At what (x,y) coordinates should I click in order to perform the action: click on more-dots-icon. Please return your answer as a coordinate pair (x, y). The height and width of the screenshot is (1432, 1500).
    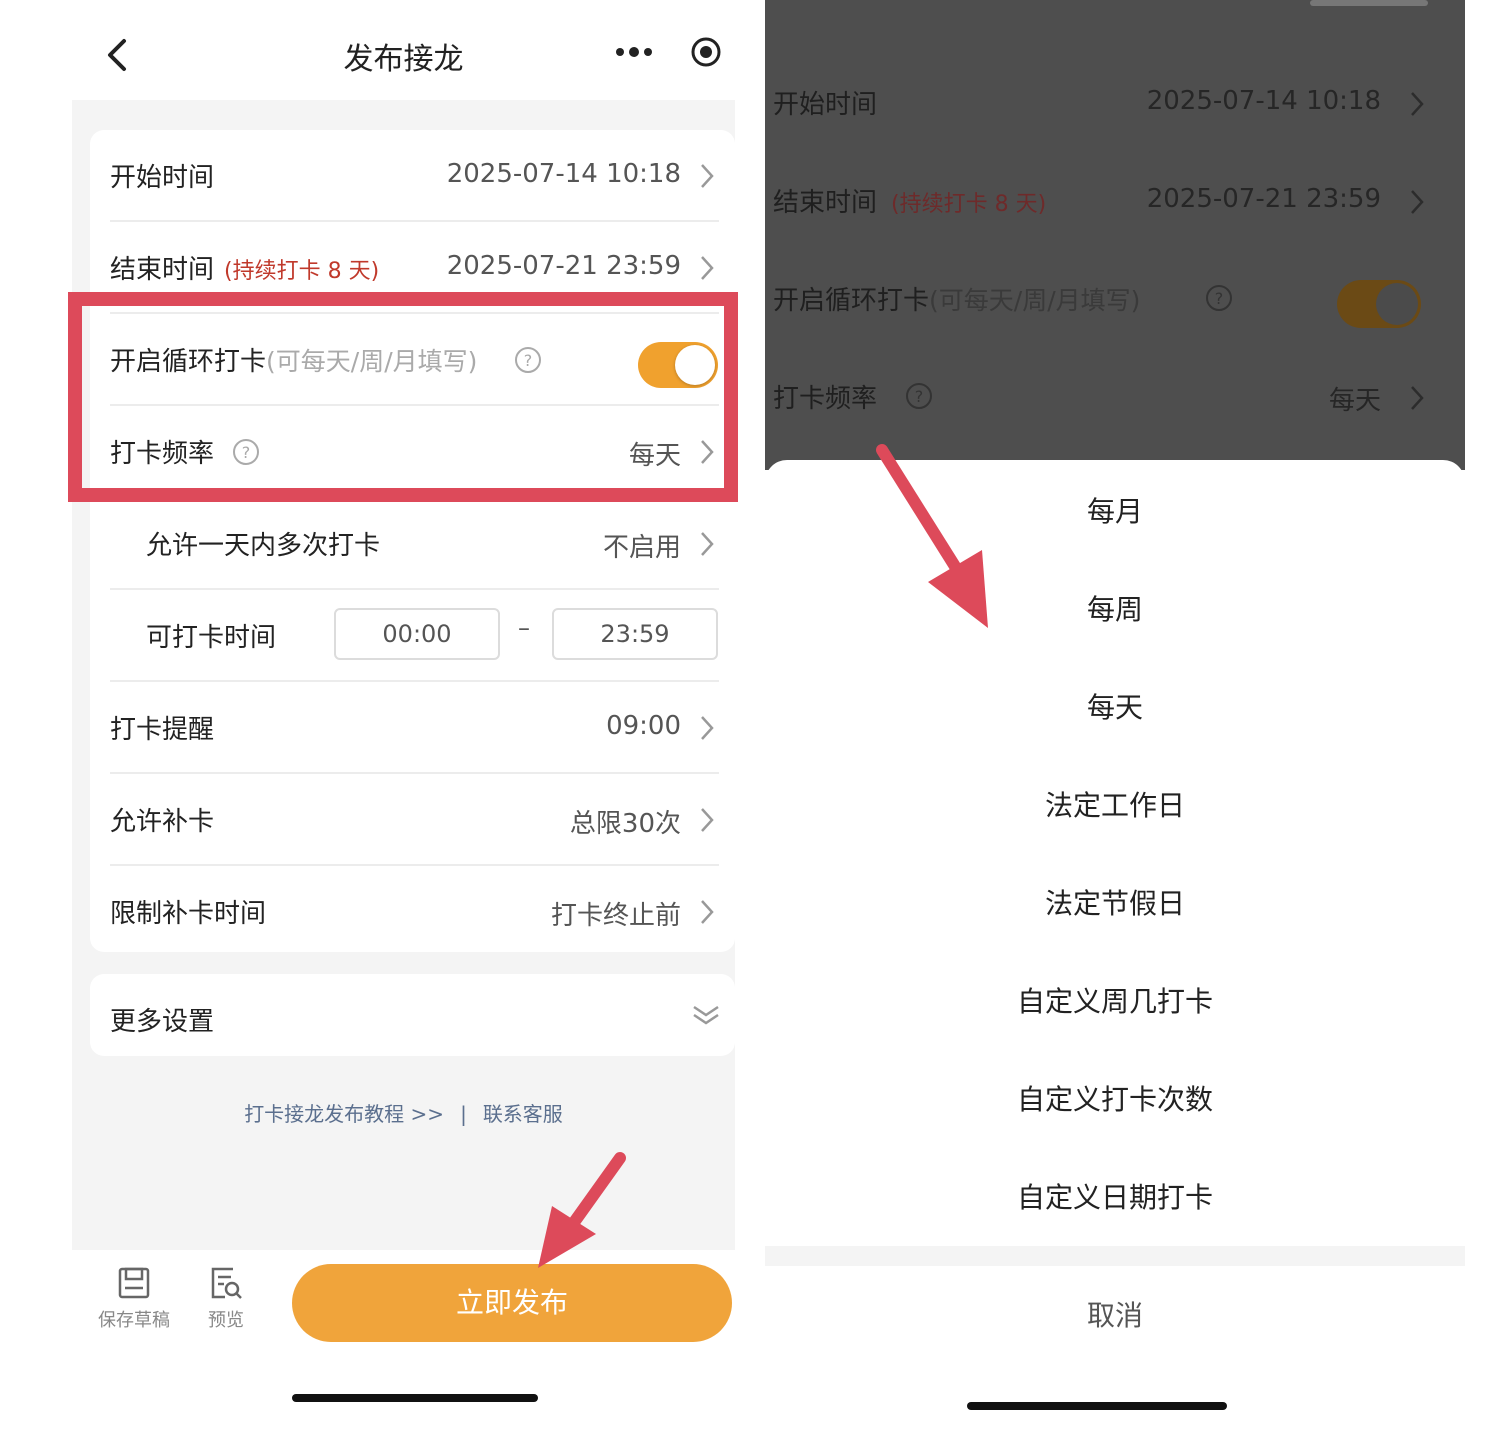
    Looking at the image, I should click on (634, 52).